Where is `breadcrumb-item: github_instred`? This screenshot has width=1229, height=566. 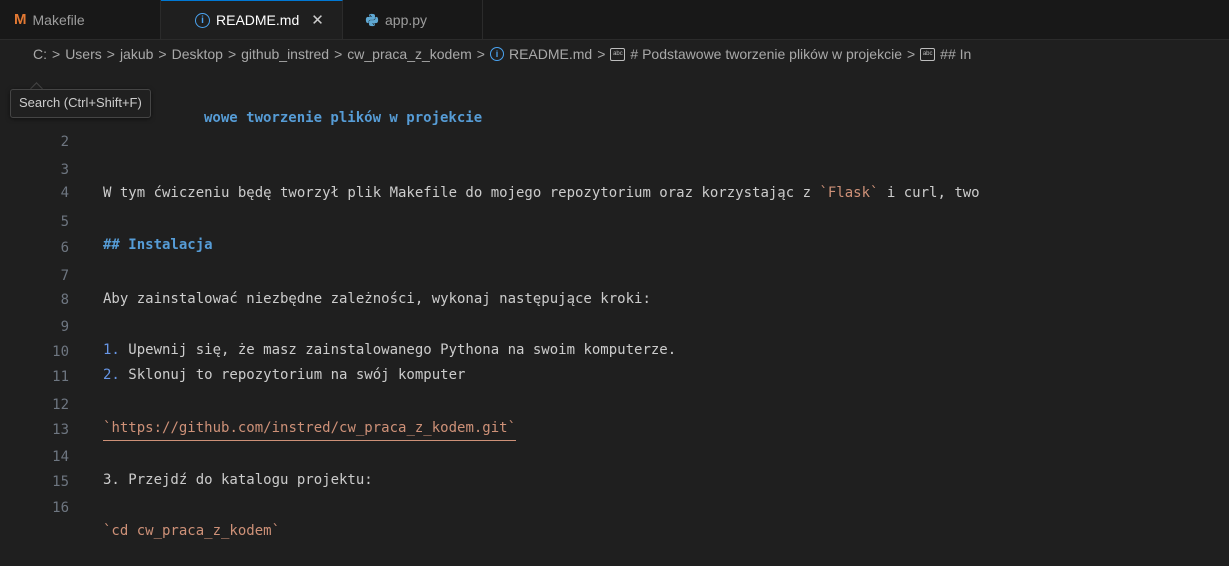 breadcrumb-item: github_instred is located at coordinates (285, 54).